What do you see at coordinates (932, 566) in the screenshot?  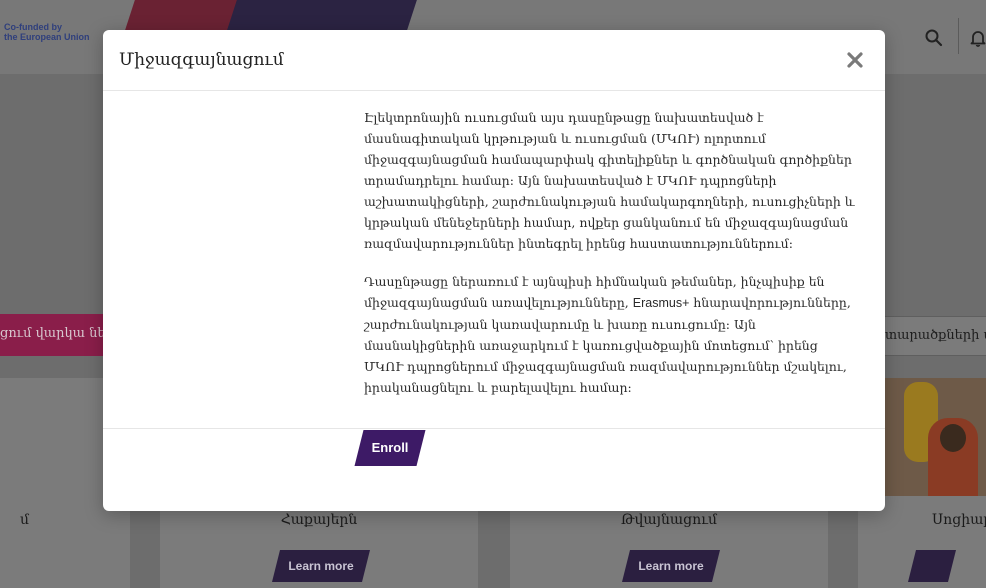 I see `learn-more-button` at bounding box center [932, 566].